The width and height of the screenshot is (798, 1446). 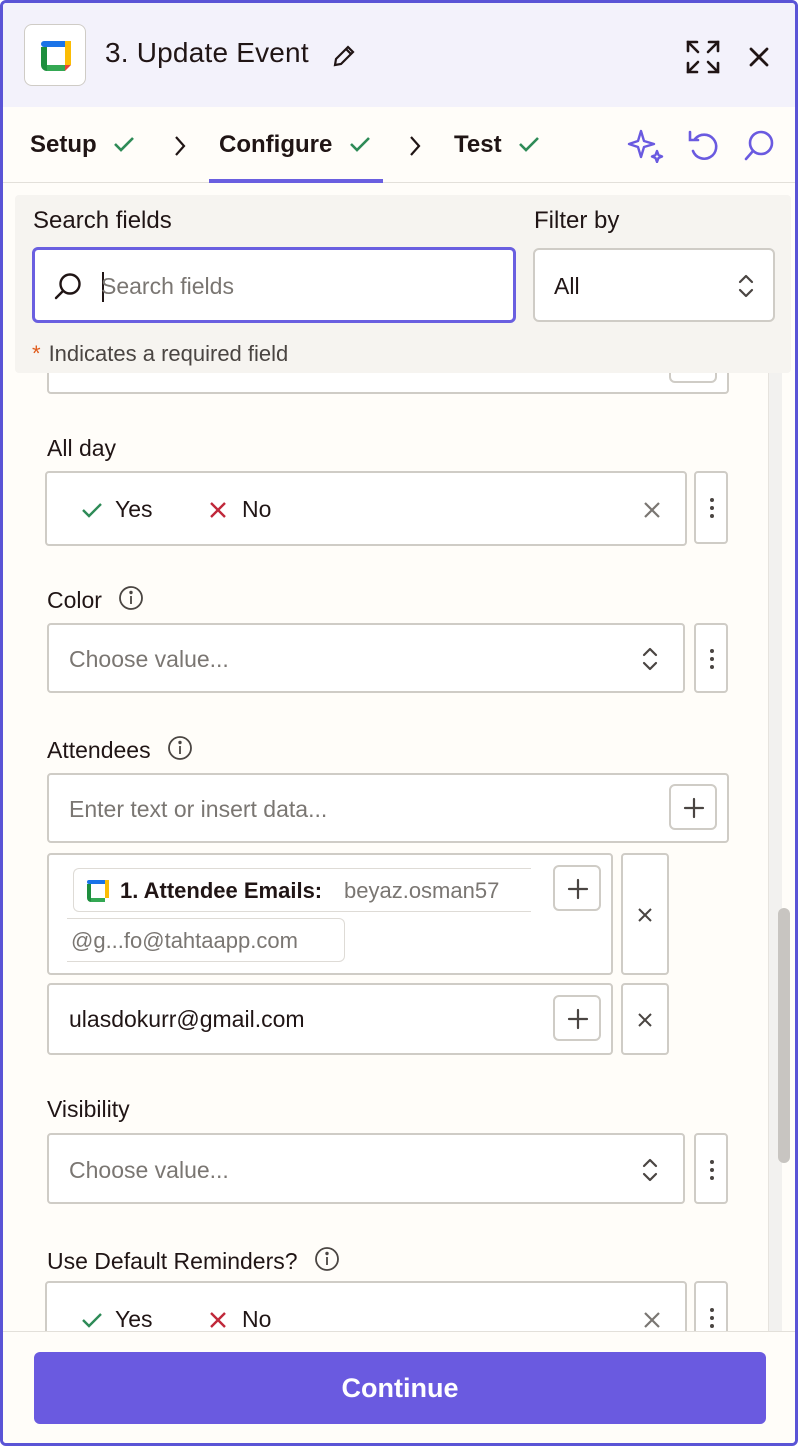 I want to click on mapped-field-name: 1. Attendee Emails:, so click(x=221, y=890).